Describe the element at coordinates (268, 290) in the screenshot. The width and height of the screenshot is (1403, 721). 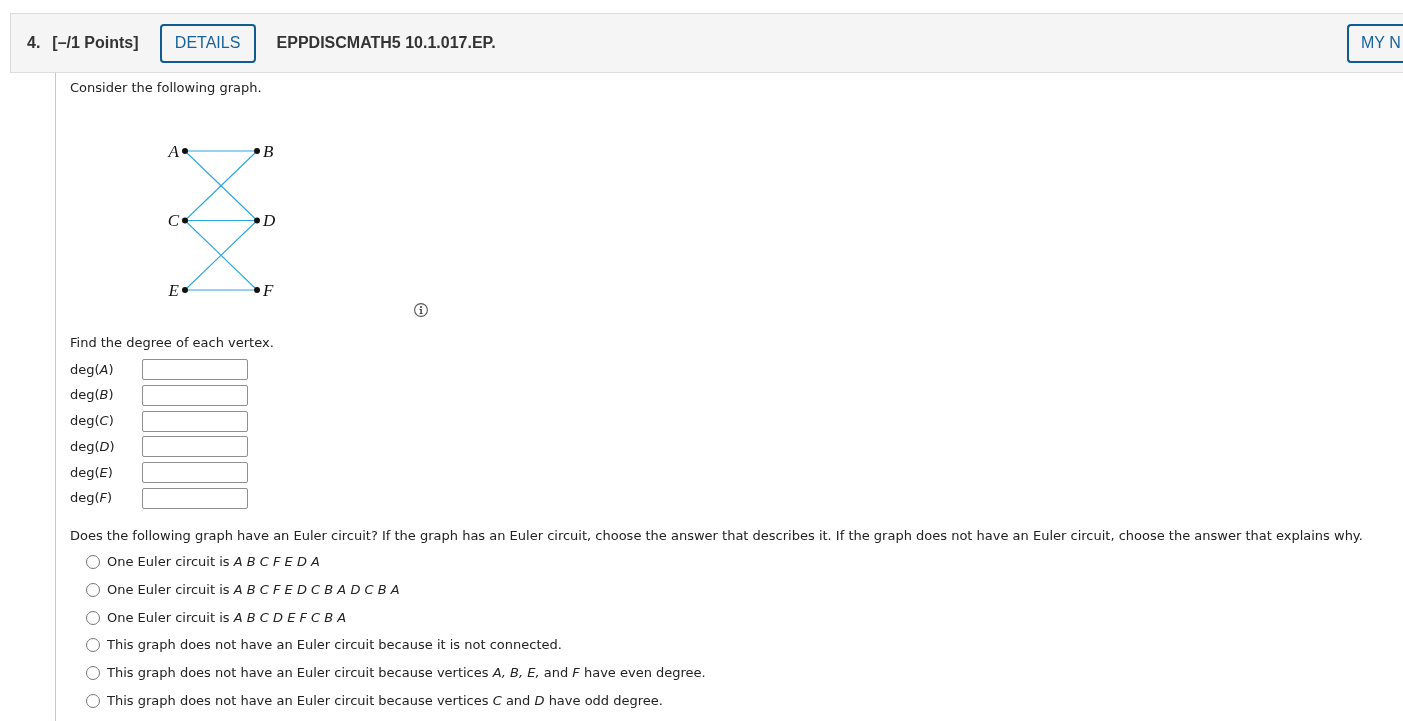
I see `vertex-label: F` at that location.